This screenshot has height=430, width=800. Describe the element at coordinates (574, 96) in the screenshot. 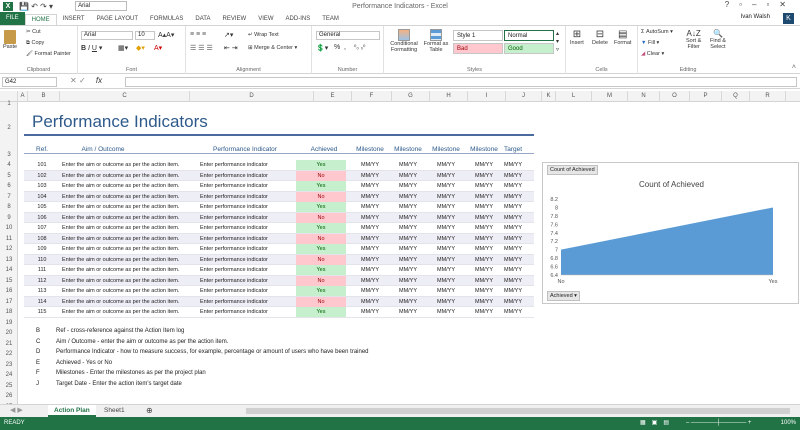

I see `column-header: L` at that location.